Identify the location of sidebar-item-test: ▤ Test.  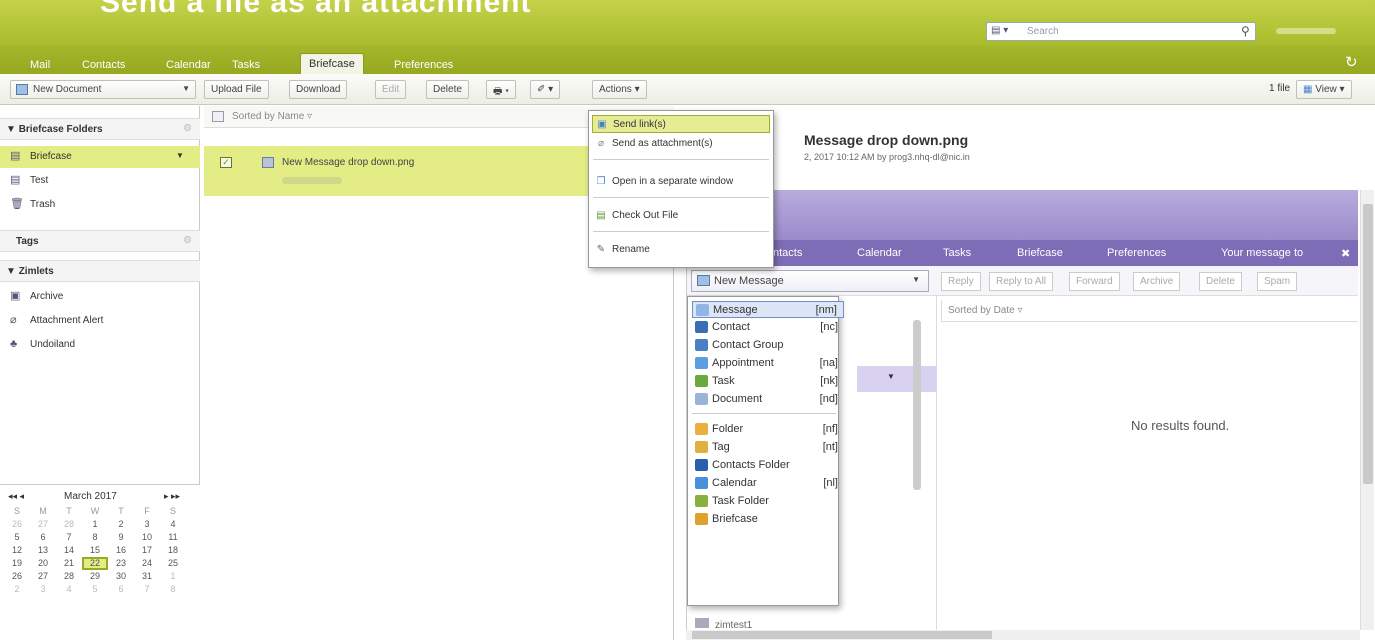
(100, 181).